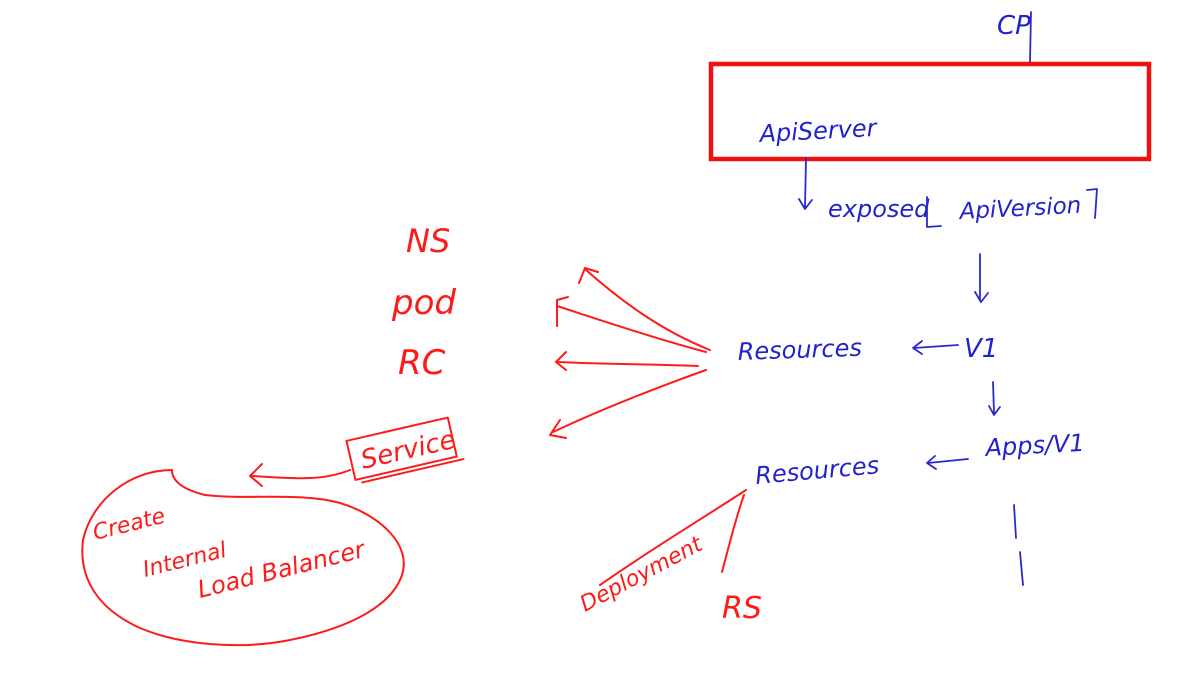 The image size is (1191, 685). What do you see at coordinates (994, 398) in the screenshot?
I see `arrow-v1-to-appsv1` at bounding box center [994, 398].